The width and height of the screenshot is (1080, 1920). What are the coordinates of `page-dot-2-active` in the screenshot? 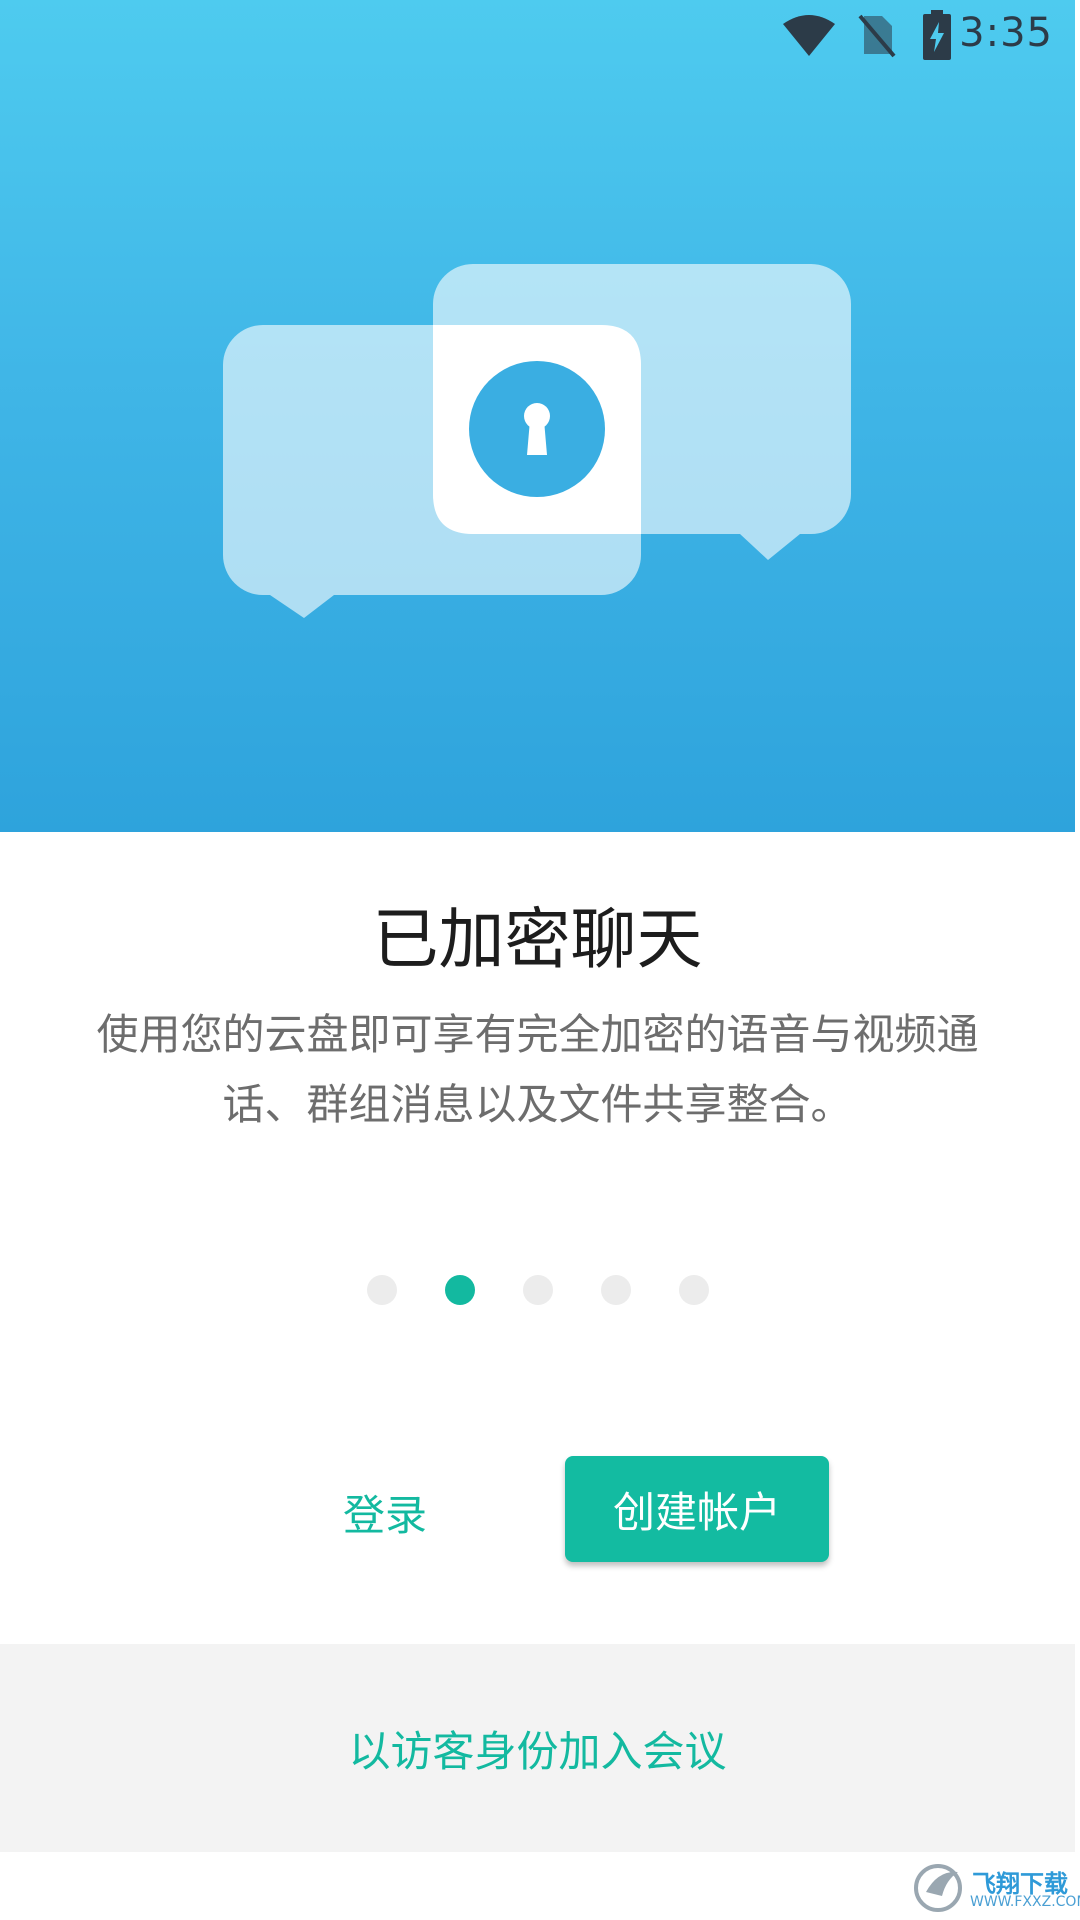 It's located at (459, 1290).